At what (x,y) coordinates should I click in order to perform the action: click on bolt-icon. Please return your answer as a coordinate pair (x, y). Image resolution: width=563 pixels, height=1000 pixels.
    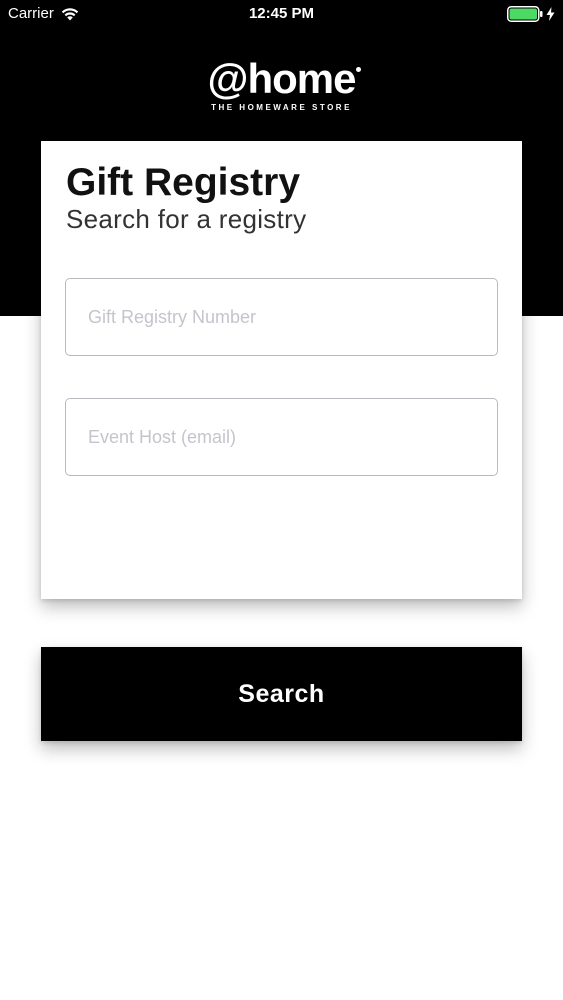
    Looking at the image, I should click on (550, 14).